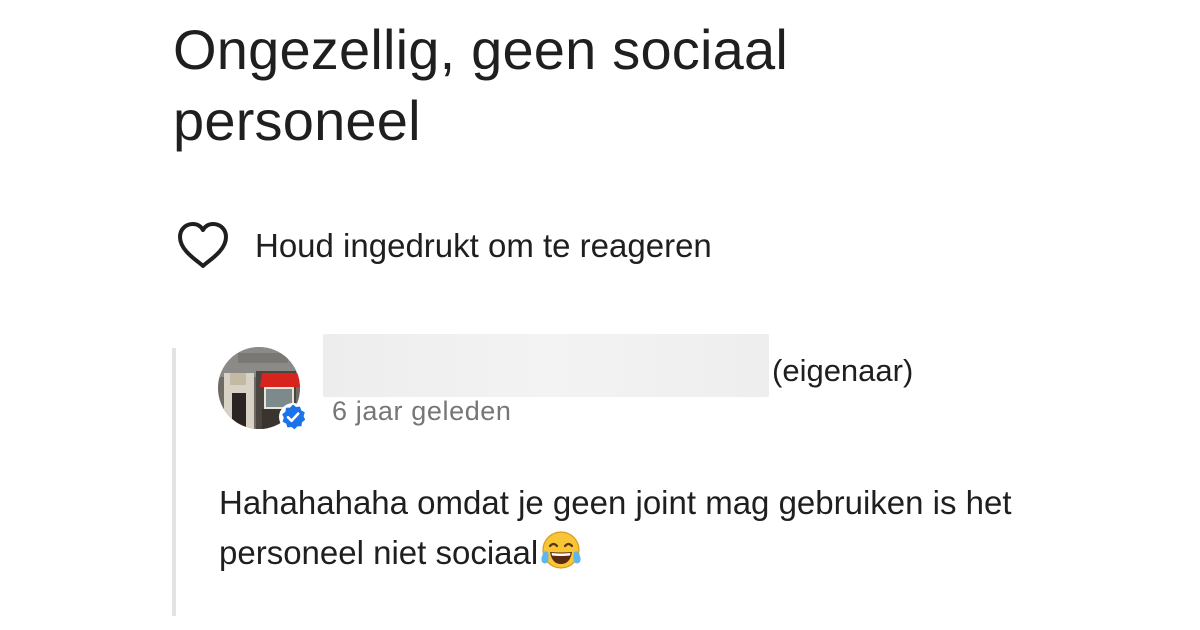 The width and height of the screenshot is (1200, 630). I want to click on react-button: Houd ingedrukt om te reageren, so click(444, 246).